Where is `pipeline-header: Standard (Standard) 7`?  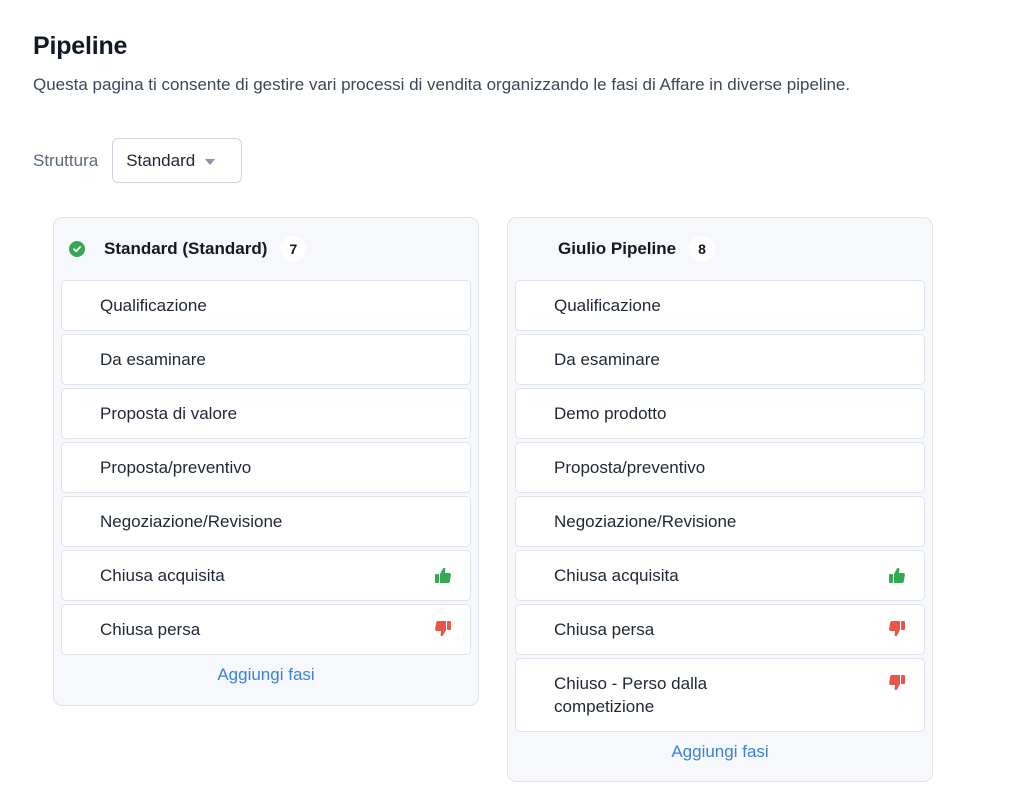 pipeline-header: Standard (Standard) 7 is located at coordinates (266, 249).